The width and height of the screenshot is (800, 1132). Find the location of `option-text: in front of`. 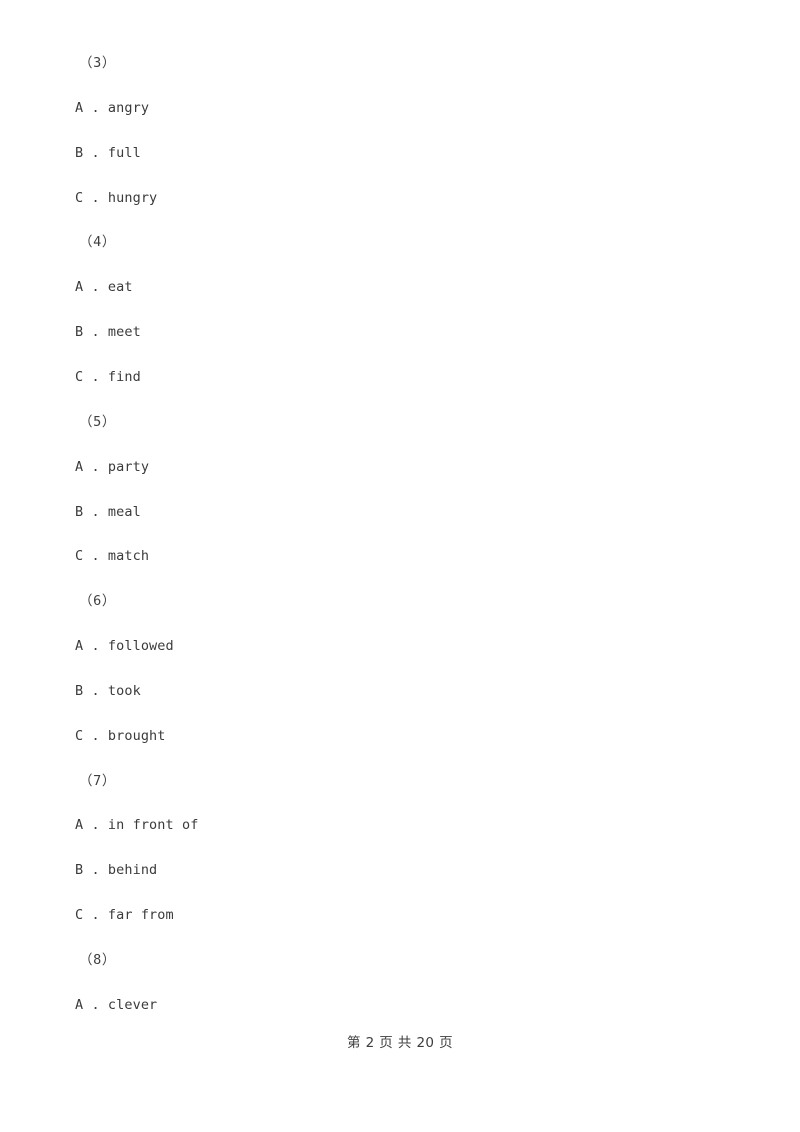

option-text: in front of is located at coordinates (153, 825).